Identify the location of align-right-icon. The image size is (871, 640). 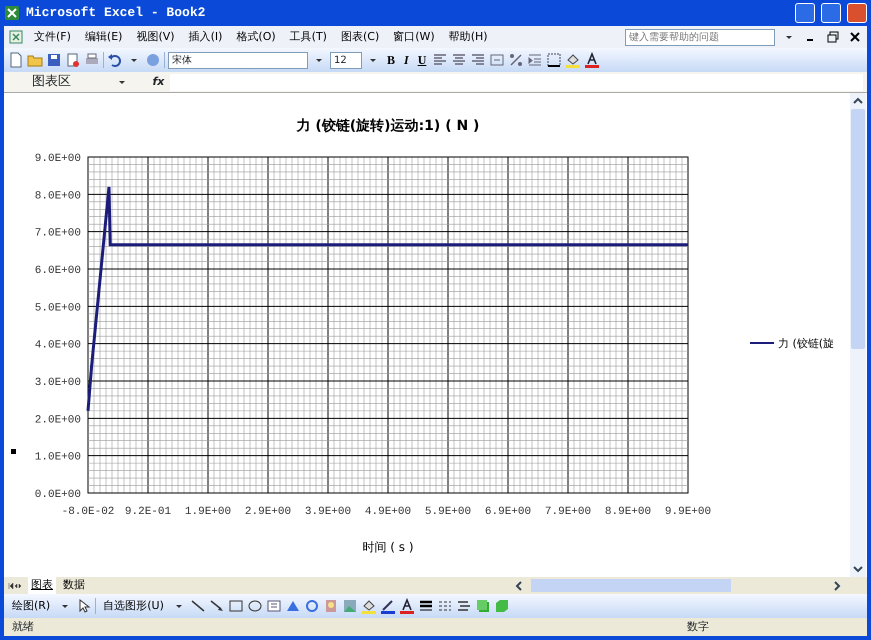
(478, 60).